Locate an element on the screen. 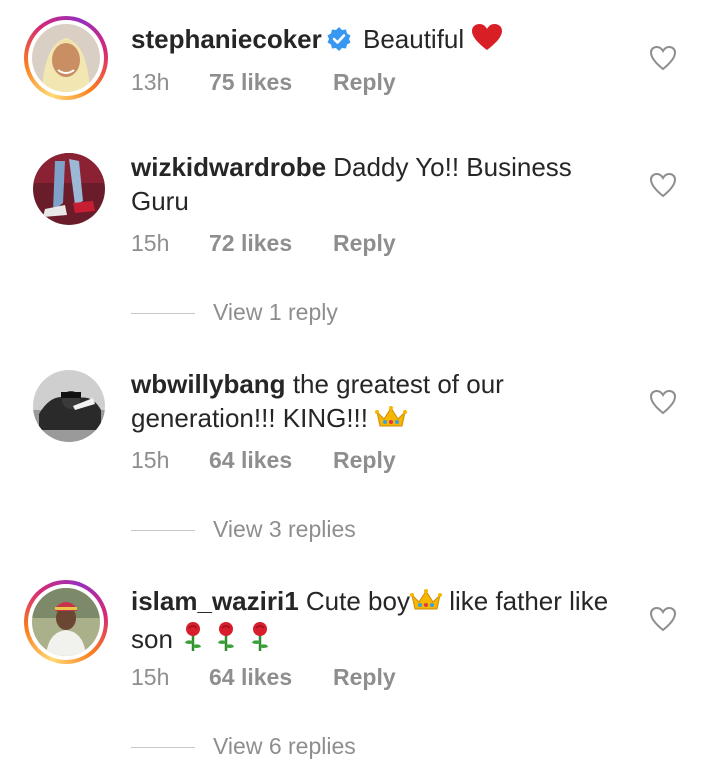 The height and width of the screenshot is (769, 720). comment-meta: 15h 72 likes Reply is located at coordinates (263, 243).